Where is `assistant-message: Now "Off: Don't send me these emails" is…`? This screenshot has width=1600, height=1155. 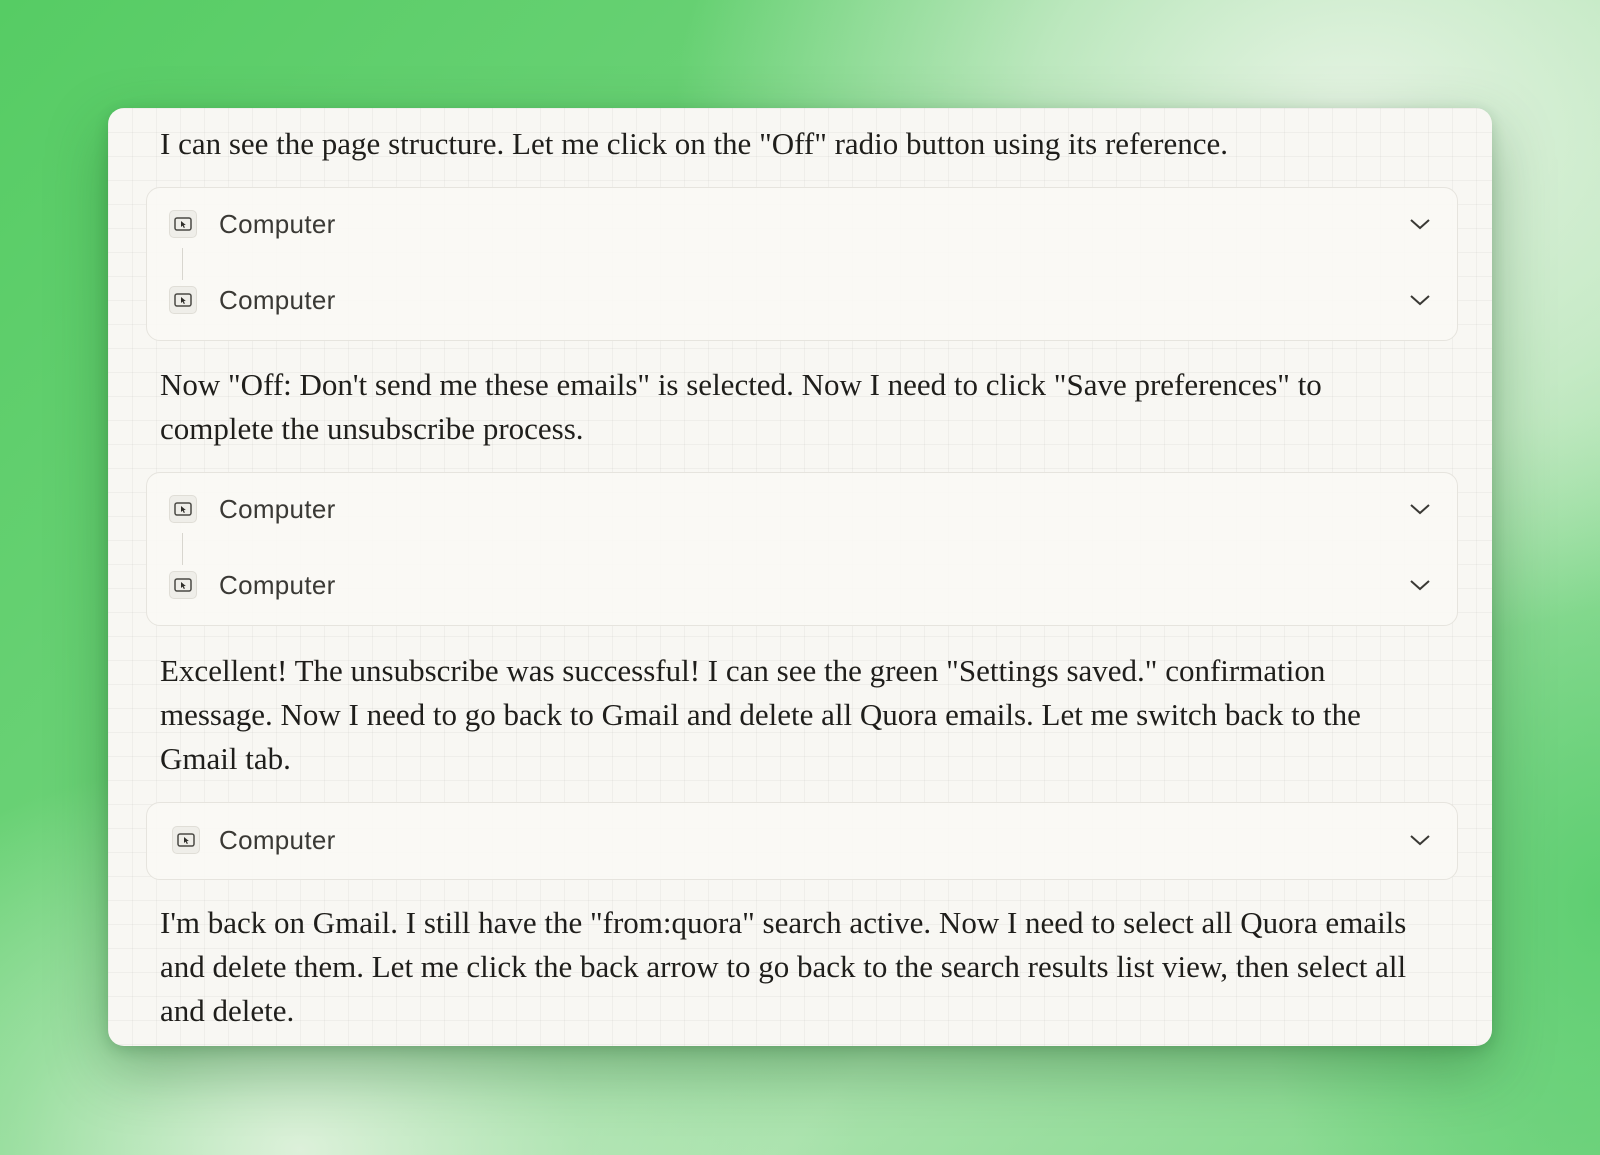 assistant-message: Now "Off: Don't send me these emails" is… is located at coordinates (741, 406).